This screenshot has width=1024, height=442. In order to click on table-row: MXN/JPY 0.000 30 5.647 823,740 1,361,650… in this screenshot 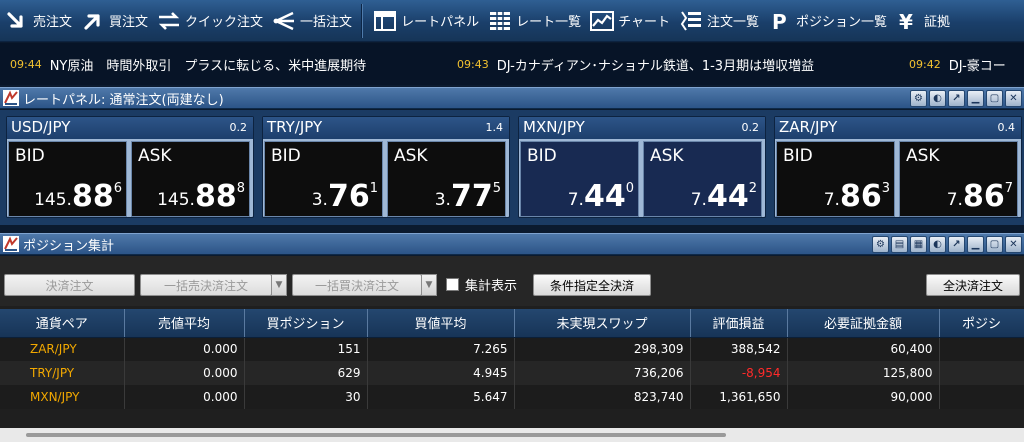, I will do `click(512, 397)`.